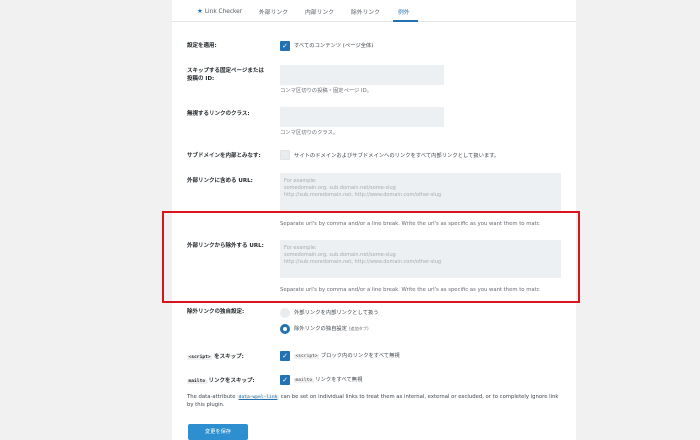  Describe the element at coordinates (307, 356) in the screenshot. I see `script-code-option: <script>` at that location.